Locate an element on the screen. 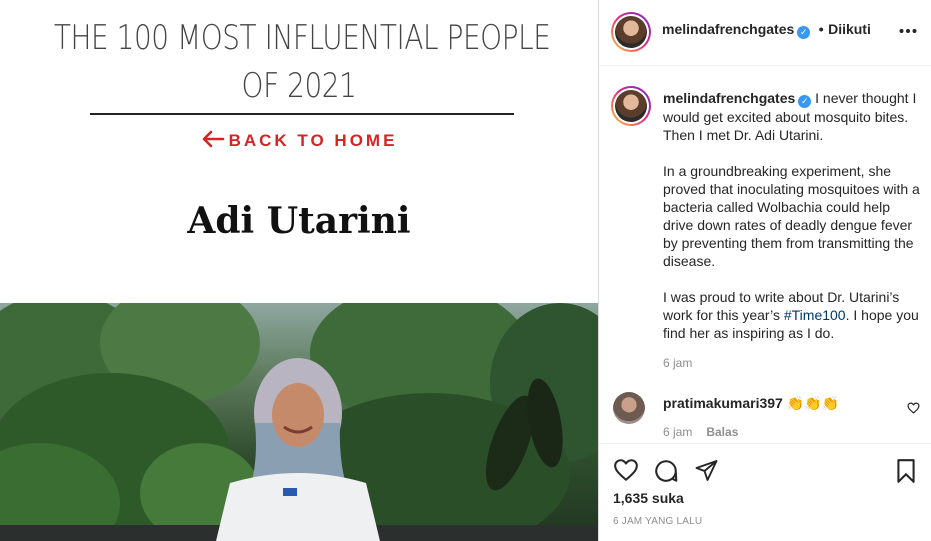  more-options-icon is located at coordinates (908, 28).